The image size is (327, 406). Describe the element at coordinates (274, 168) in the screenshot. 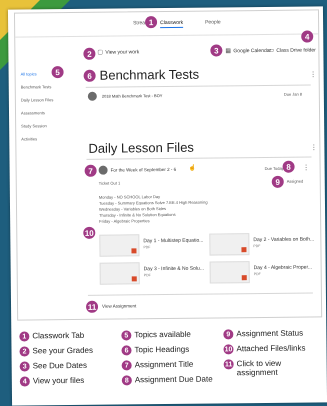

I see `assignment-due-date: Due Today` at that location.